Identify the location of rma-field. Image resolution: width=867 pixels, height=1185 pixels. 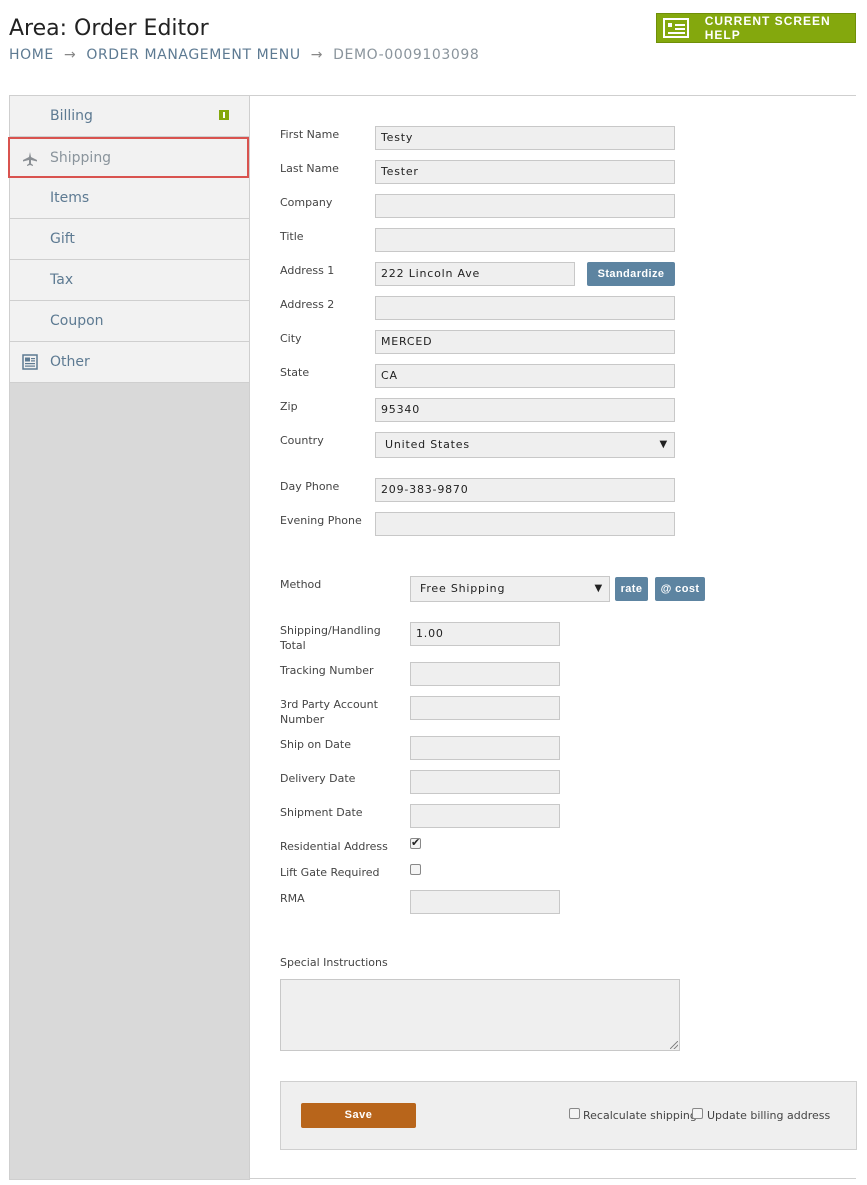
(485, 902).